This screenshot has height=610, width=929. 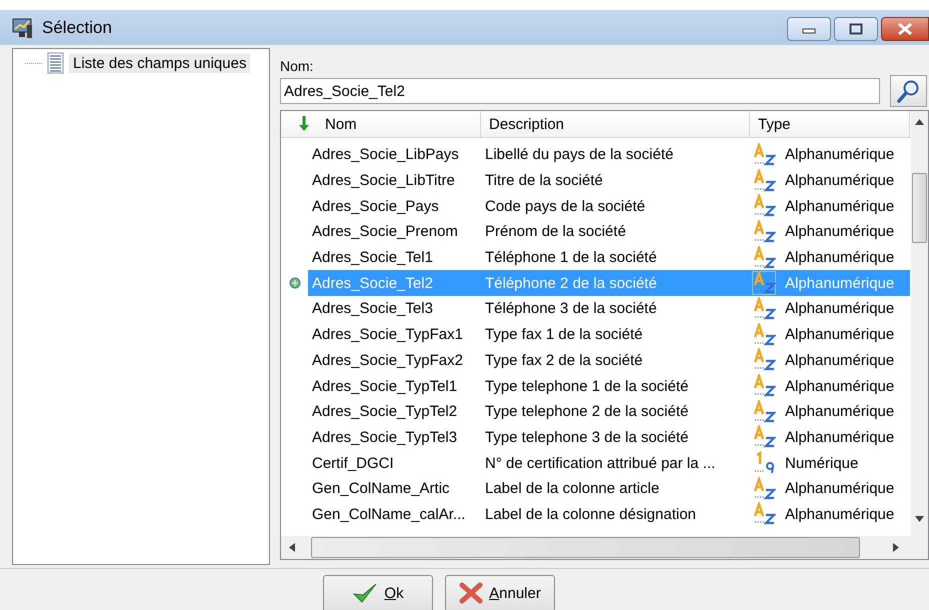 I want to click on table-cell-text: Type fax 2 de la société, so click(x=564, y=360).